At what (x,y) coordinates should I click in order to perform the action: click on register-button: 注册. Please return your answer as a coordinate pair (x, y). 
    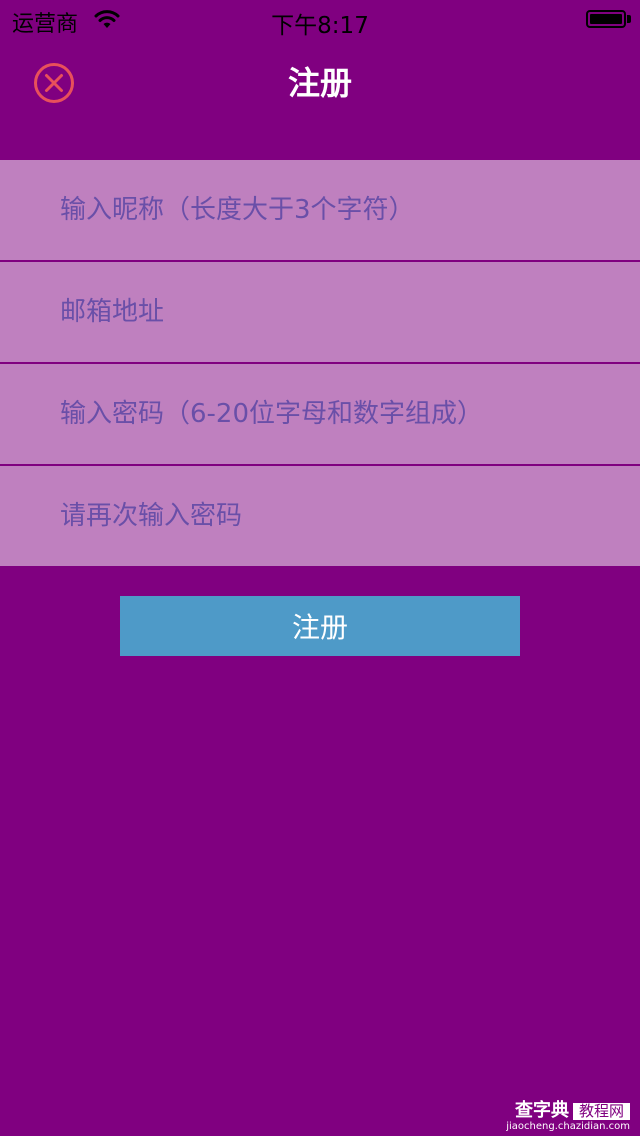
    Looking at the image, I should click on (320, 626).